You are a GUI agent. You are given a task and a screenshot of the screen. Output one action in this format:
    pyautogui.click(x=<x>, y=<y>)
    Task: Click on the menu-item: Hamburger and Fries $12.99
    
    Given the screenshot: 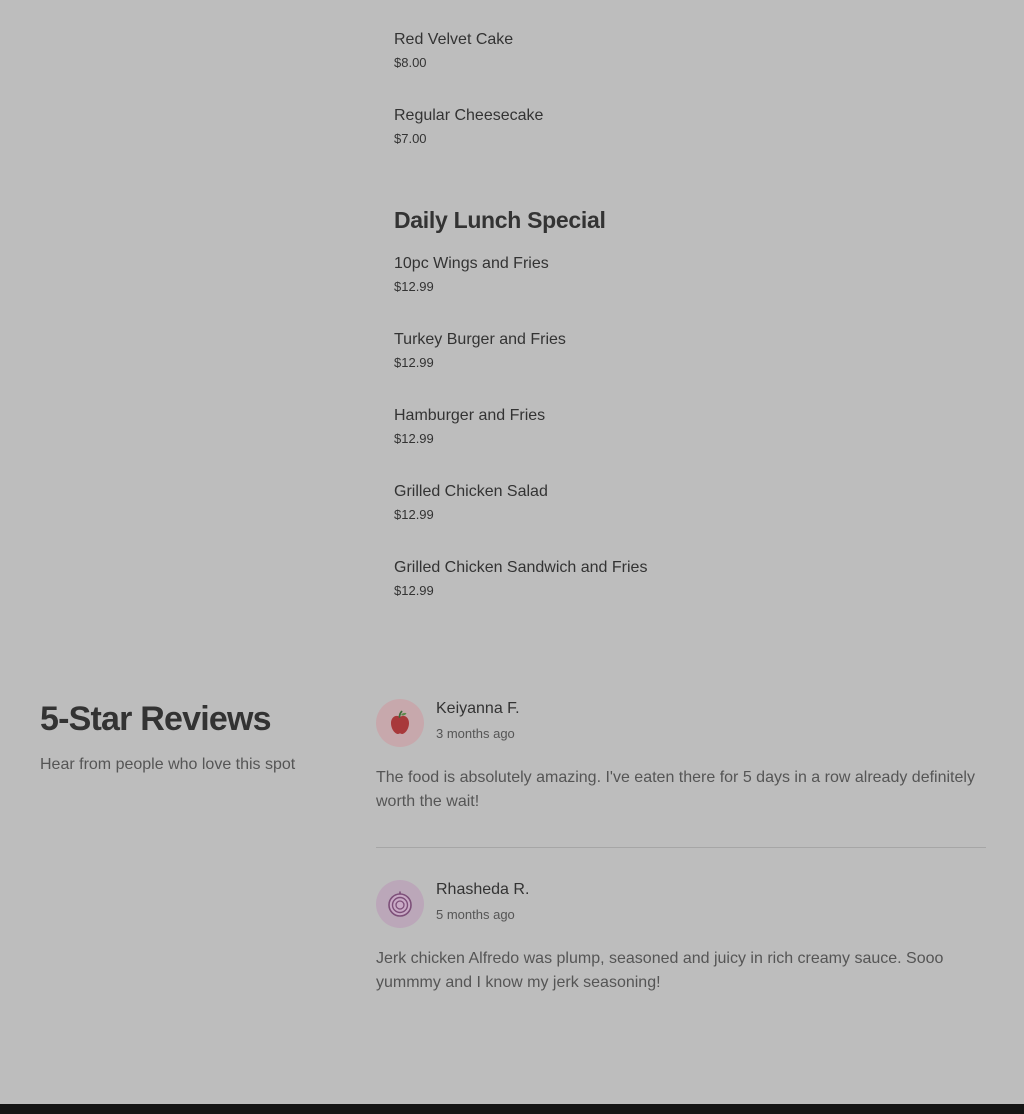 What is the action you would take?
    pyautogui.click(x=694, y=426)
    